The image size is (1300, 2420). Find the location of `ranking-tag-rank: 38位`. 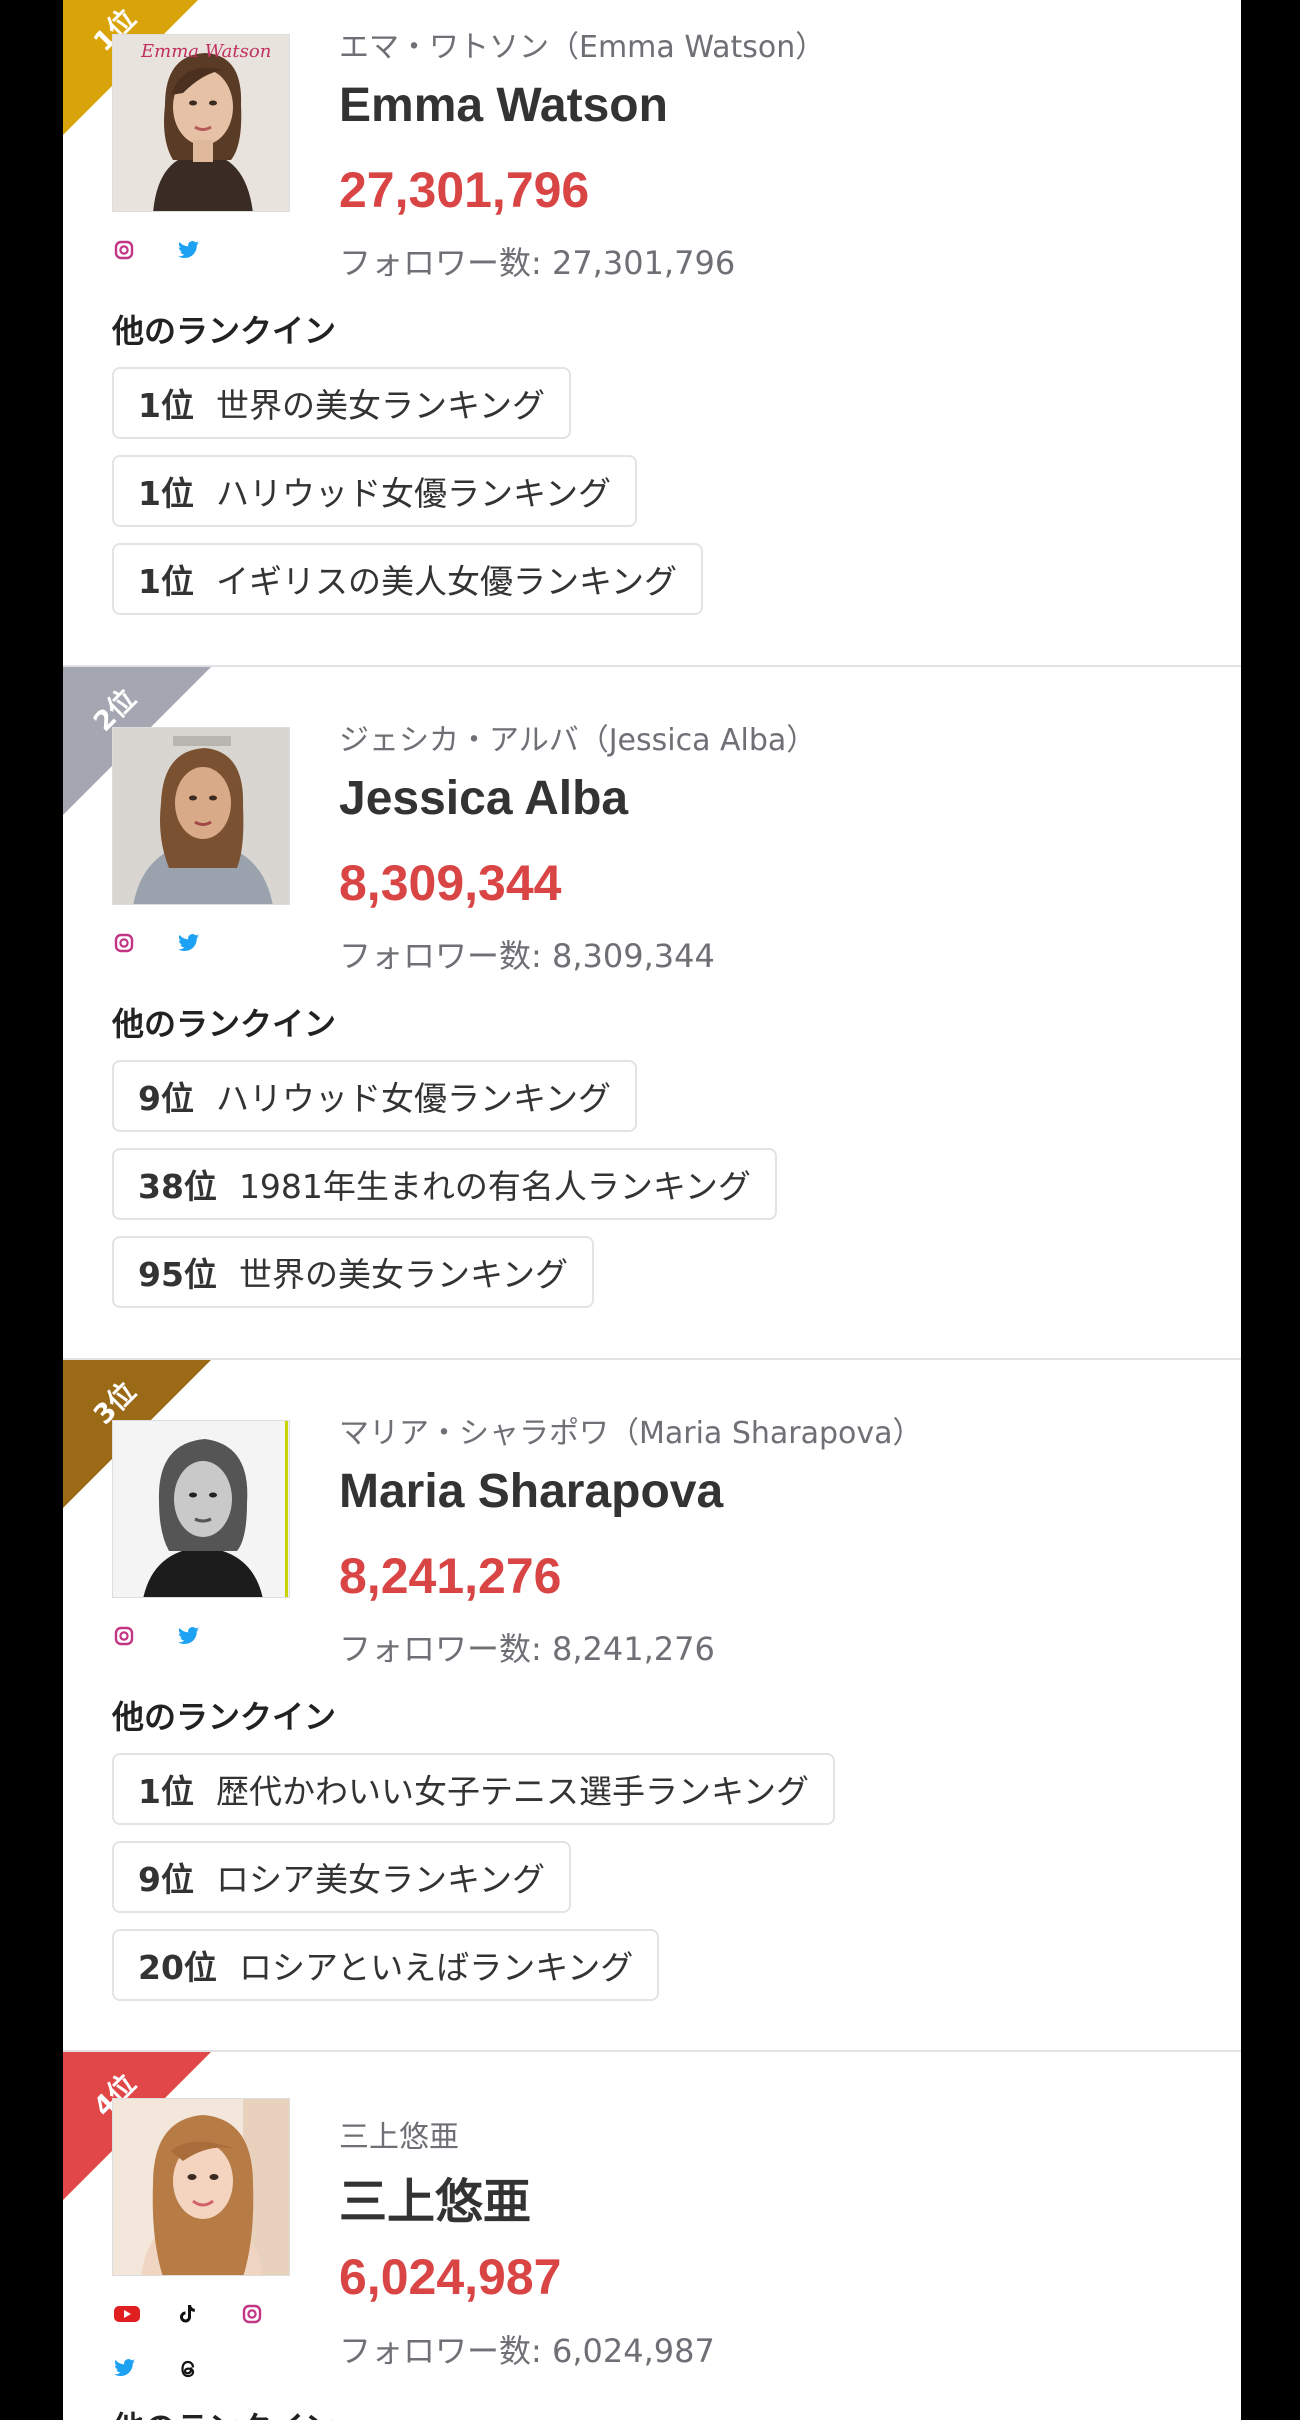

ranking-tag-rank: 38位 is located at coordinates (177, 1186).